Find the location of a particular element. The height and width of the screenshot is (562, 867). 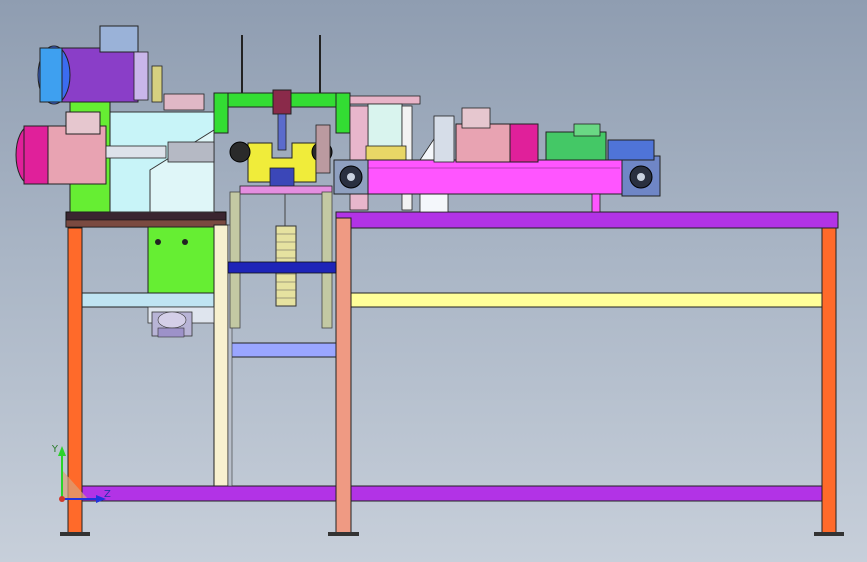

chain-left is located at coordinates (235, 260).